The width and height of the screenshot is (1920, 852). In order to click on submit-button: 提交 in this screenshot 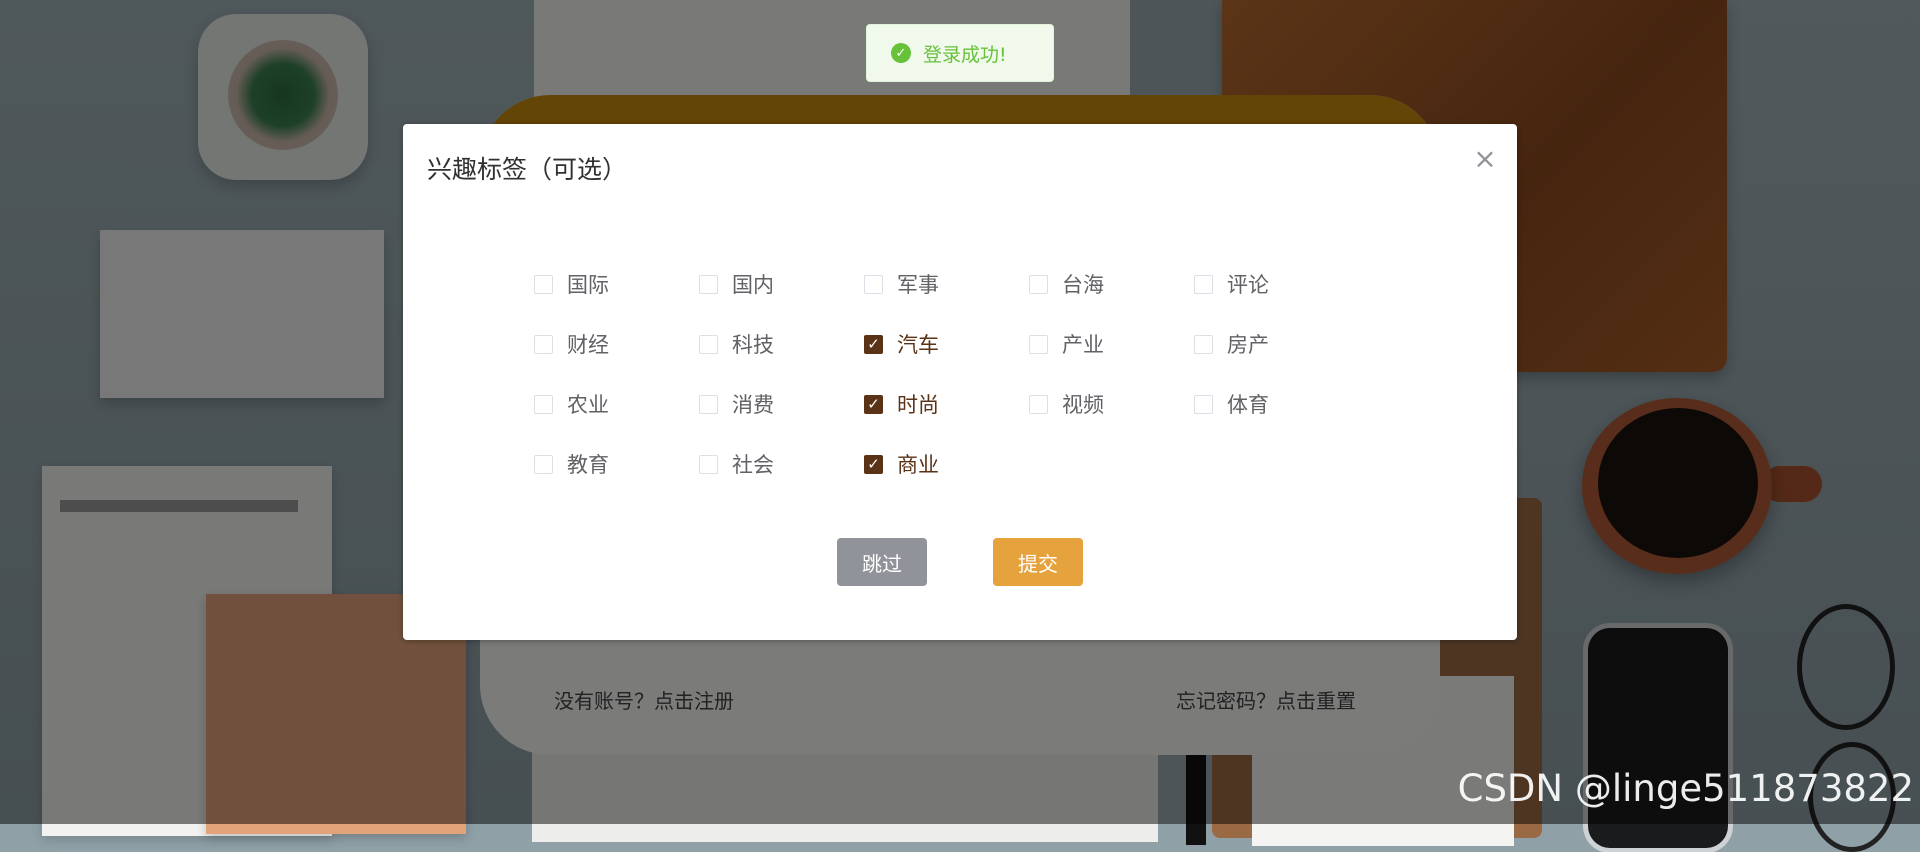, I will do `click(1038, 562)`.